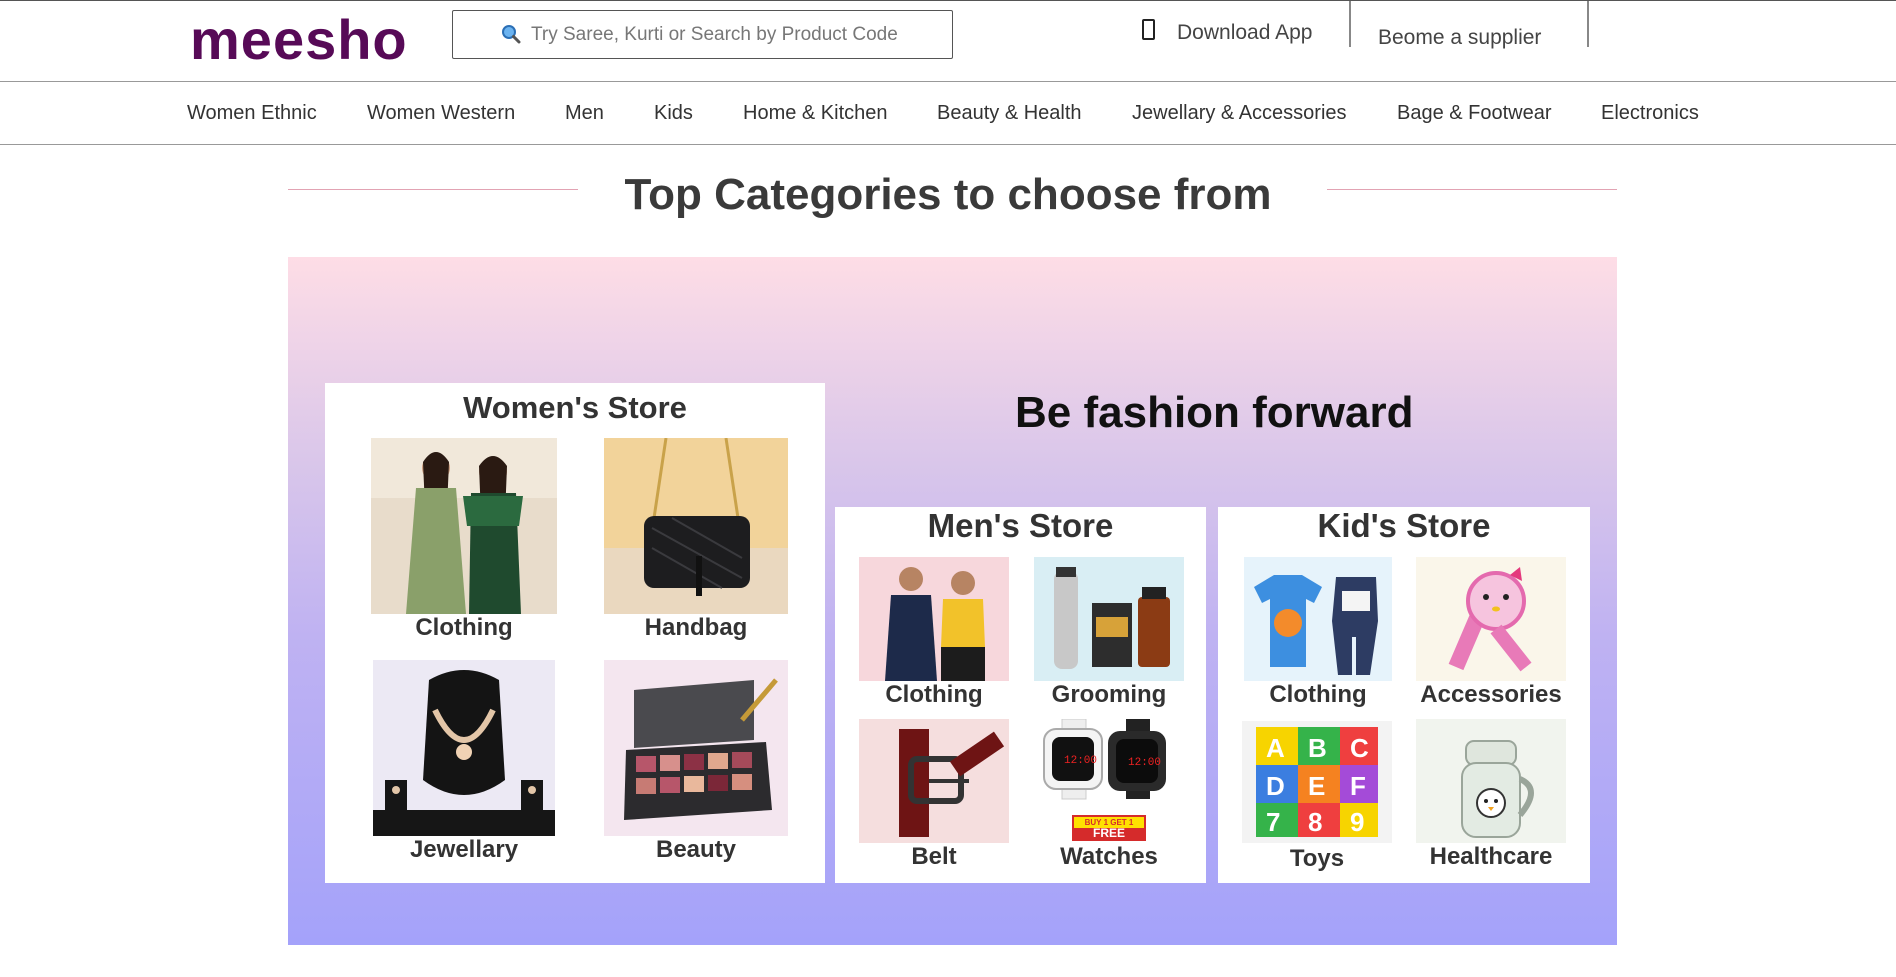 This screenshot has width=1896, height=977. What do you see at coordinates (1245, 32) in the screenshot?
I see `download-app-label: Download App` at bounding box center [1245, 32].